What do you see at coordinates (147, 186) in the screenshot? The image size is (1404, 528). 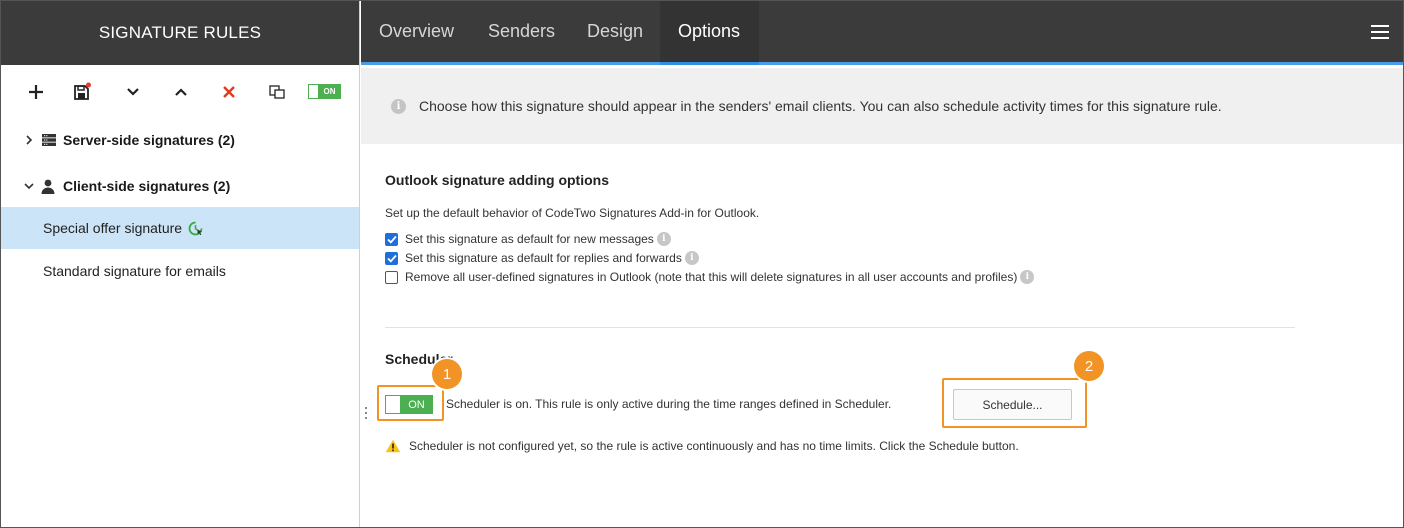 I see `tree-group-label: Client-side signatures (2)` at bounding box center [147, 186].